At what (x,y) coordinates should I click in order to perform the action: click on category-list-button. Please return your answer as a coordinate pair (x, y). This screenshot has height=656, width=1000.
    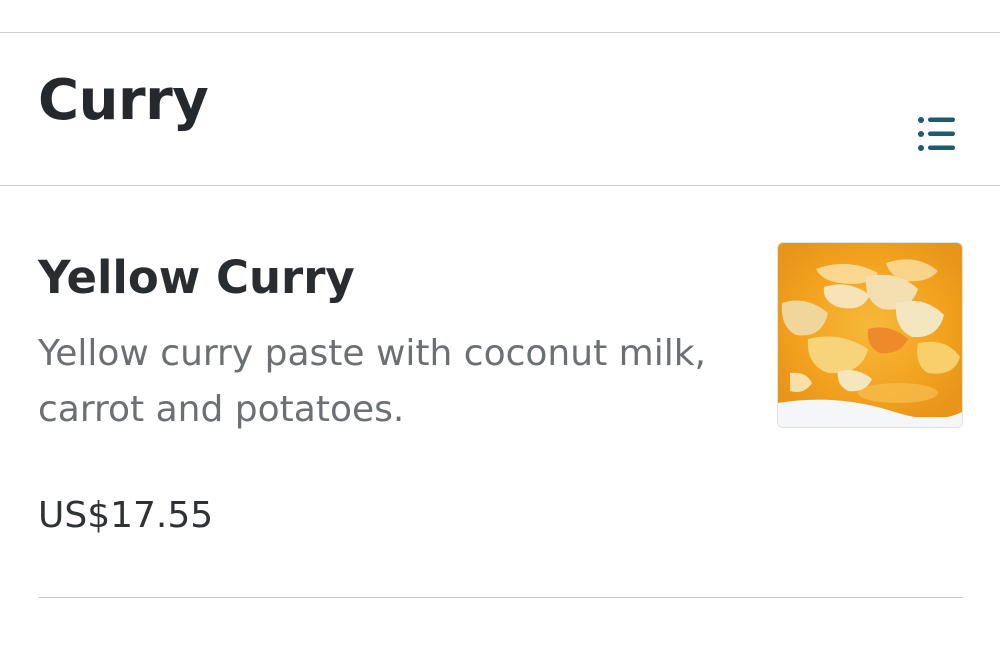
    Looking at the image, I should click on (936, 134).